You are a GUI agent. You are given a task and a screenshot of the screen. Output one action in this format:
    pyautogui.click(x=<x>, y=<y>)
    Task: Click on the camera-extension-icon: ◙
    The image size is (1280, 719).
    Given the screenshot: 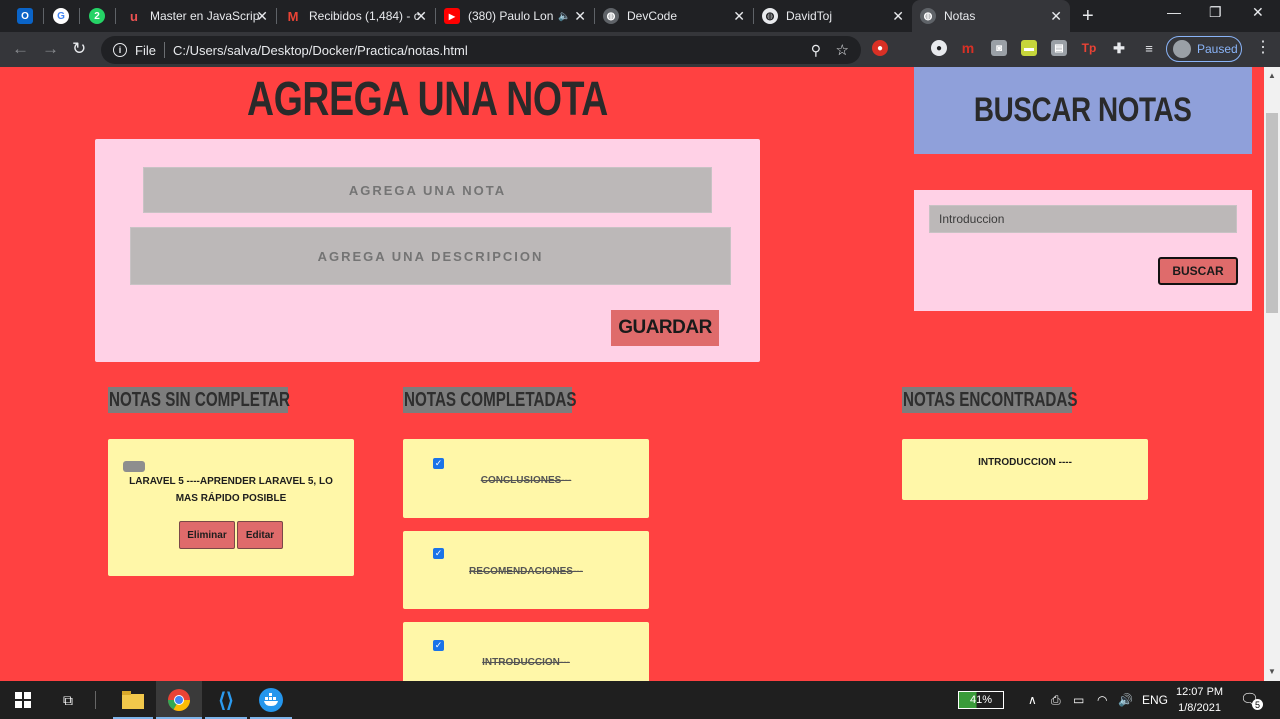 What is the action you would take?
    pyautogui.click(x=999, y=48)
    